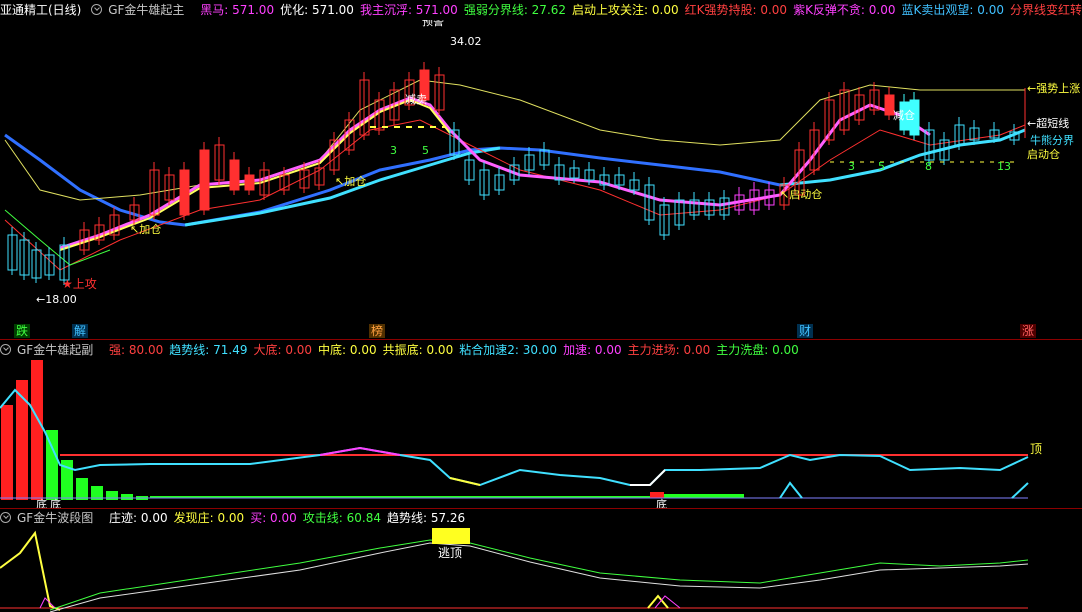 The width and height of the screenshot is (1082, 612). What do you see at coordinates (341, 518) in the screenshot?
I see `sub2-field-3: 攻击线: 60.84` at bounding box center [341, 518].